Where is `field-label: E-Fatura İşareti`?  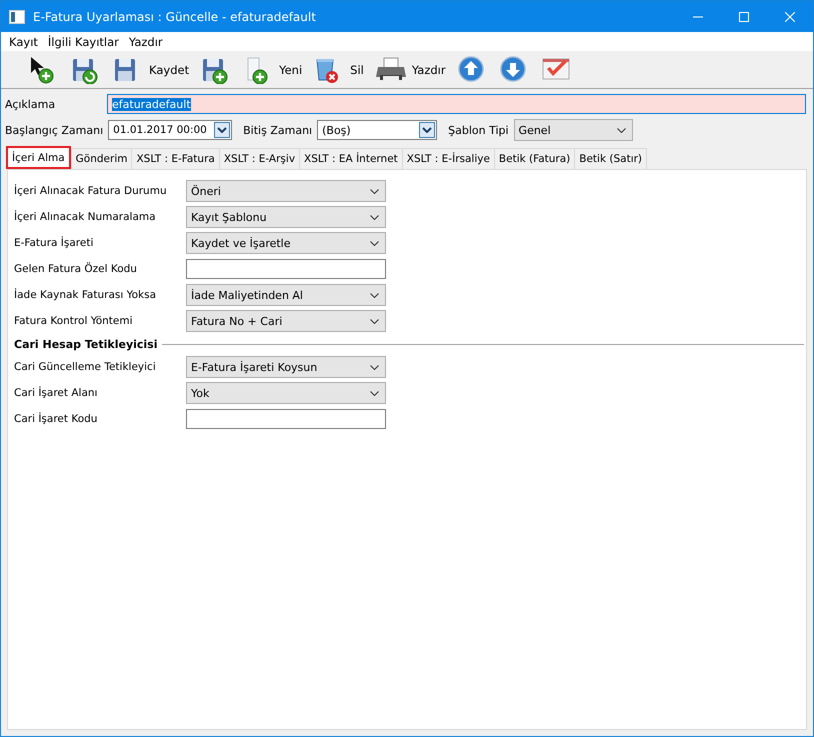
field-label: E-Fatura İşareti is located at coordinates (54, 243).